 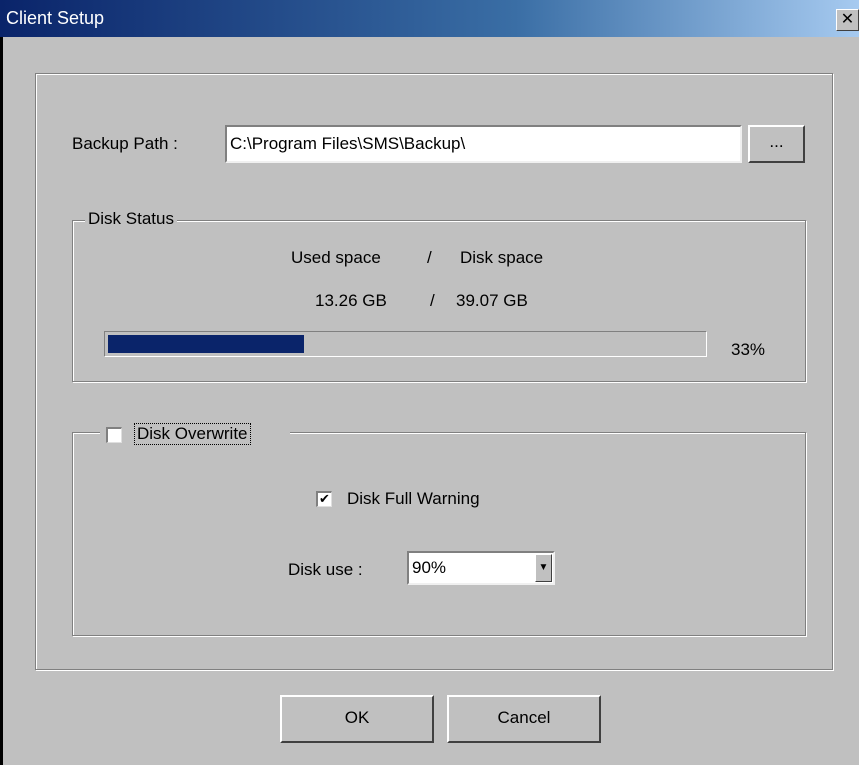 I want to click on backup-path-label: Backup Path :, so click(x=125, y=143).